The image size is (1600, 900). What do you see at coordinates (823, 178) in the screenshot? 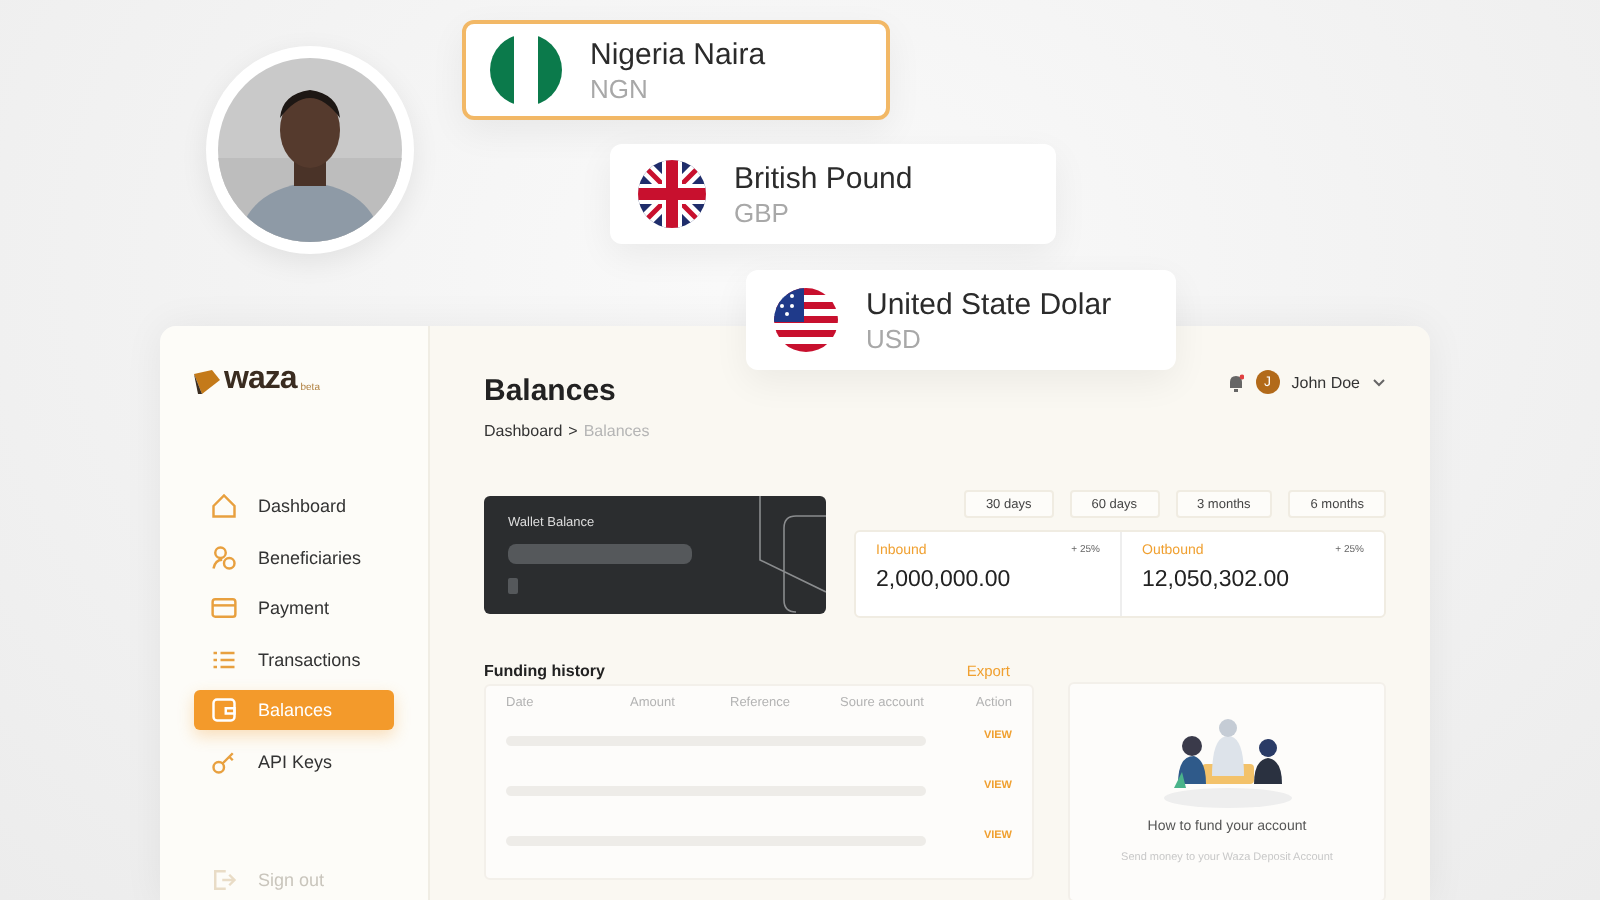
I see `currency-name: British Pound` at bounding box center [823, 178].